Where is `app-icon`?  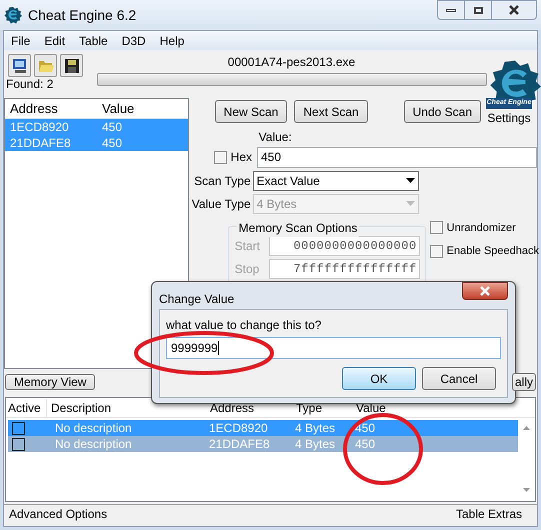
app-icon is located at coordinates (13, 15).